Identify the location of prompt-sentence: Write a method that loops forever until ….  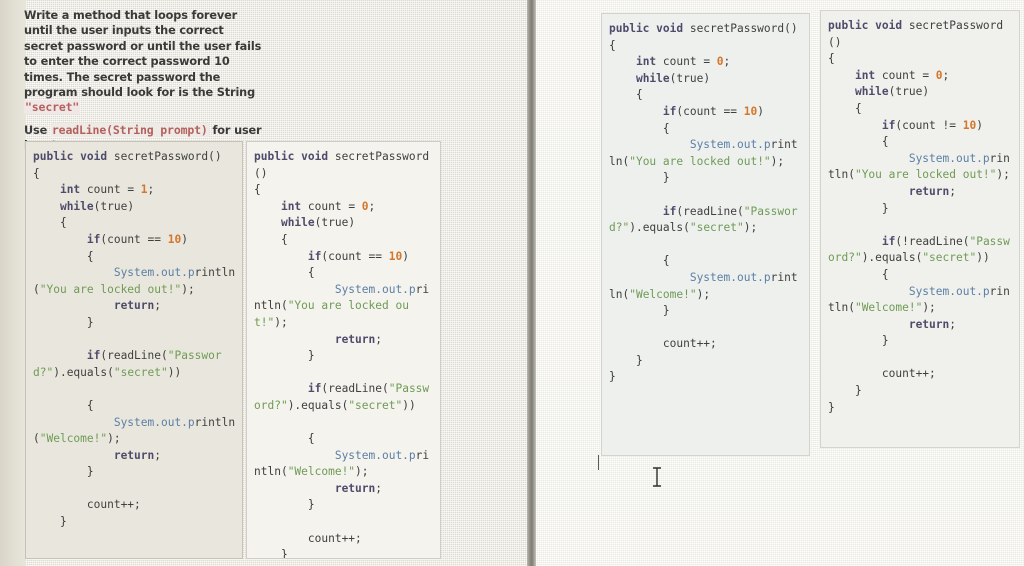
(143, 54).